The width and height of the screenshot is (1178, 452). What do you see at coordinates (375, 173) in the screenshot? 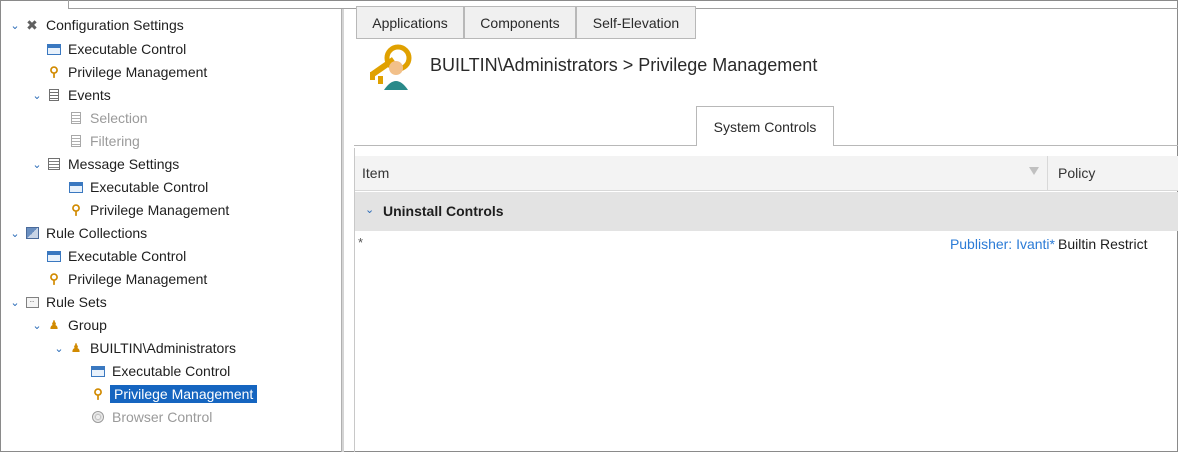
I see `column-header-item: Item` at bounding box center [375, 173].